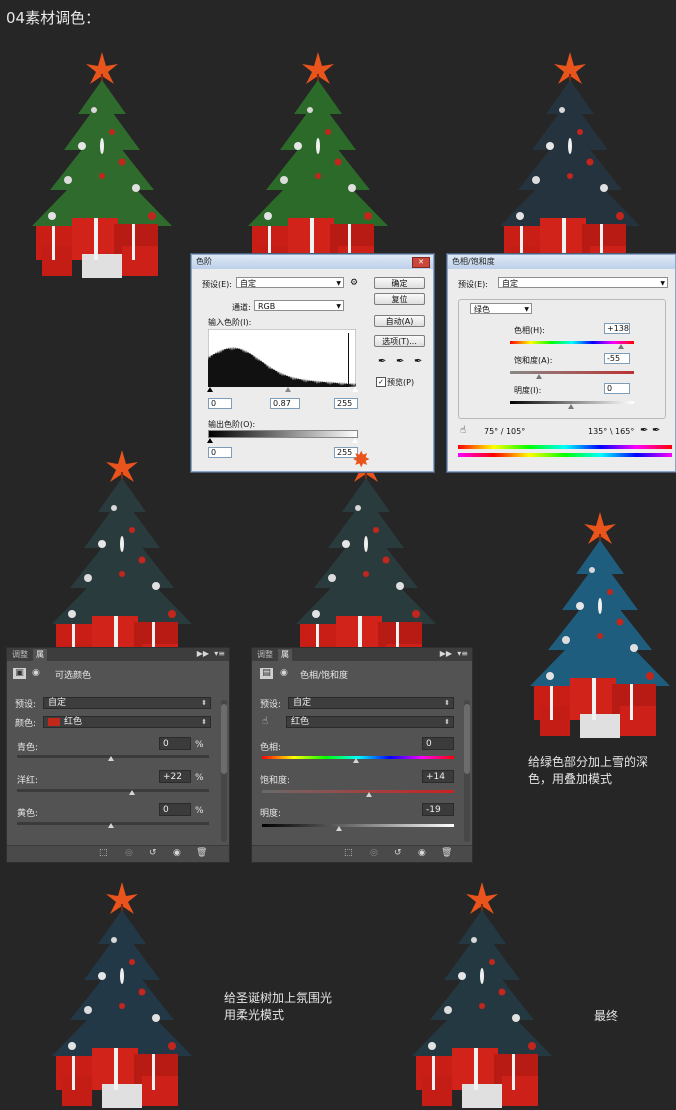 The width and height of the screenshot is (676, 1110). Describe the element at coordinates (346, 403) in the screenshot. I see `input-white-field: 255` at that location.